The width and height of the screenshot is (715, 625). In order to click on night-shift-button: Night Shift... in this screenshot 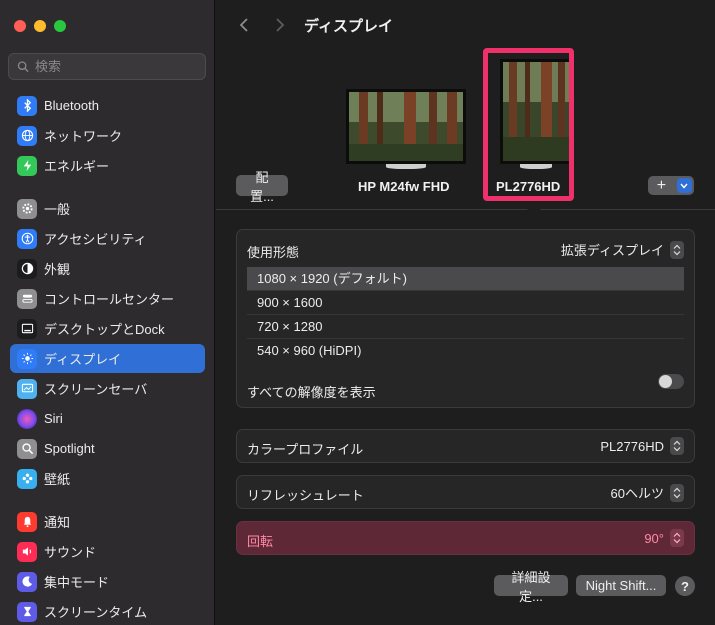, I will do `click(621, 585)`.